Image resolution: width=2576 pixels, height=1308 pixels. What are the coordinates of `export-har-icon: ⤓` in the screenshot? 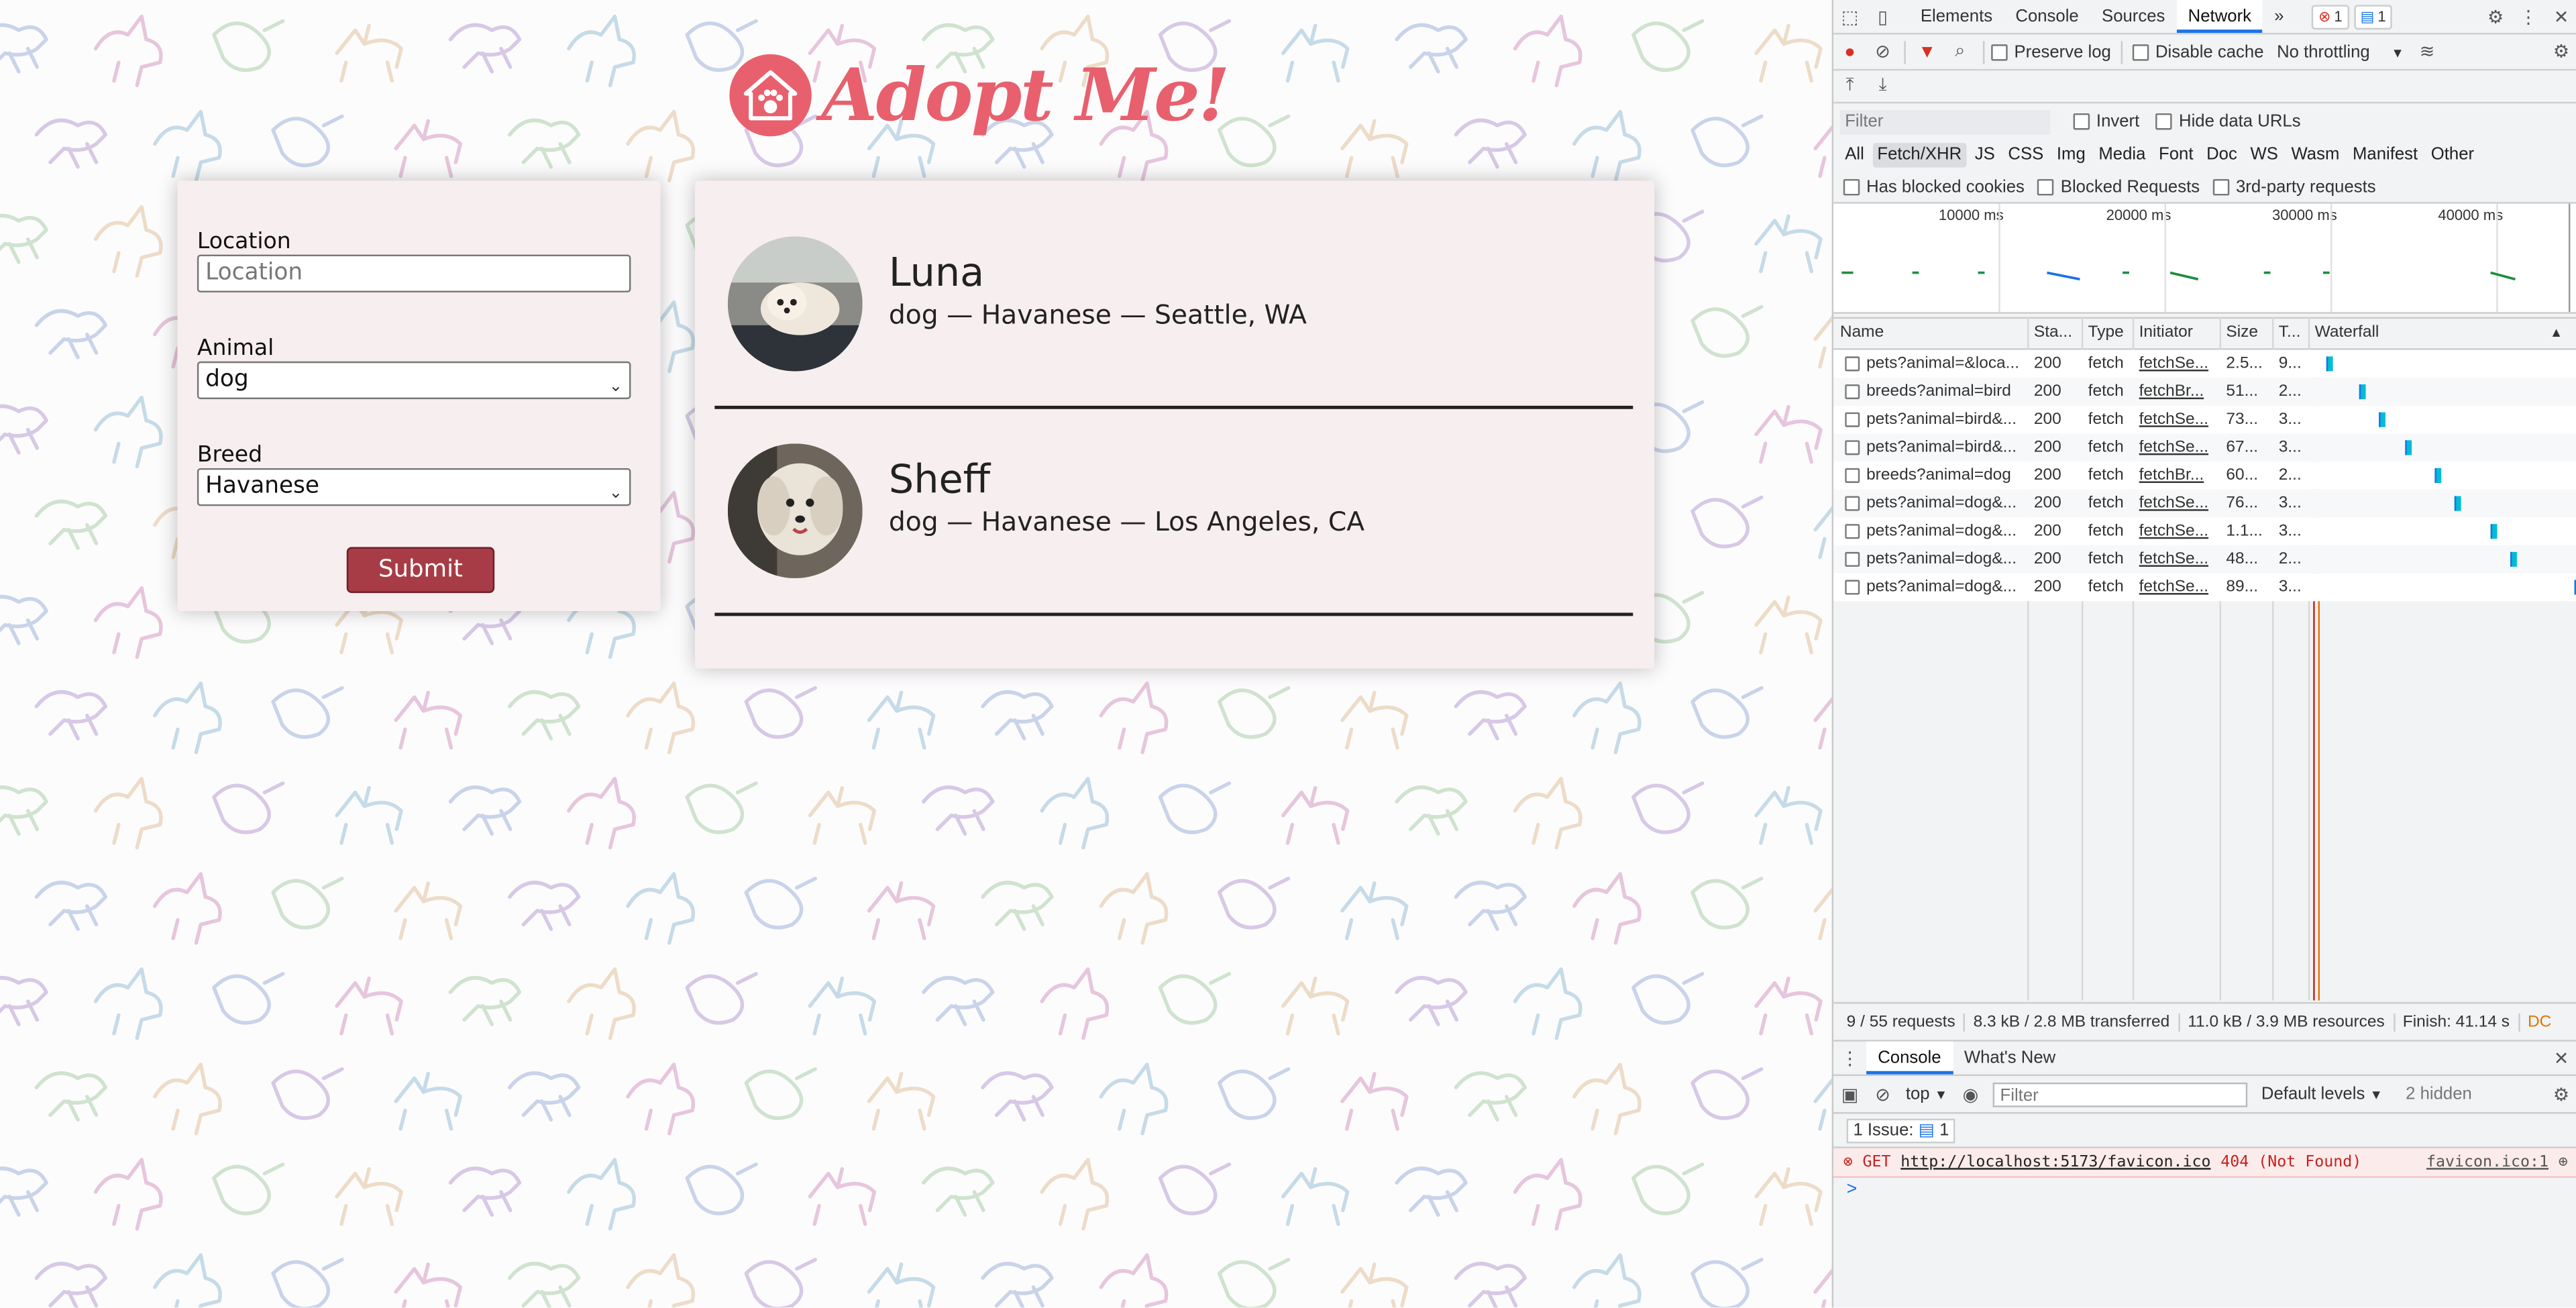 It's located at (1882, 86).